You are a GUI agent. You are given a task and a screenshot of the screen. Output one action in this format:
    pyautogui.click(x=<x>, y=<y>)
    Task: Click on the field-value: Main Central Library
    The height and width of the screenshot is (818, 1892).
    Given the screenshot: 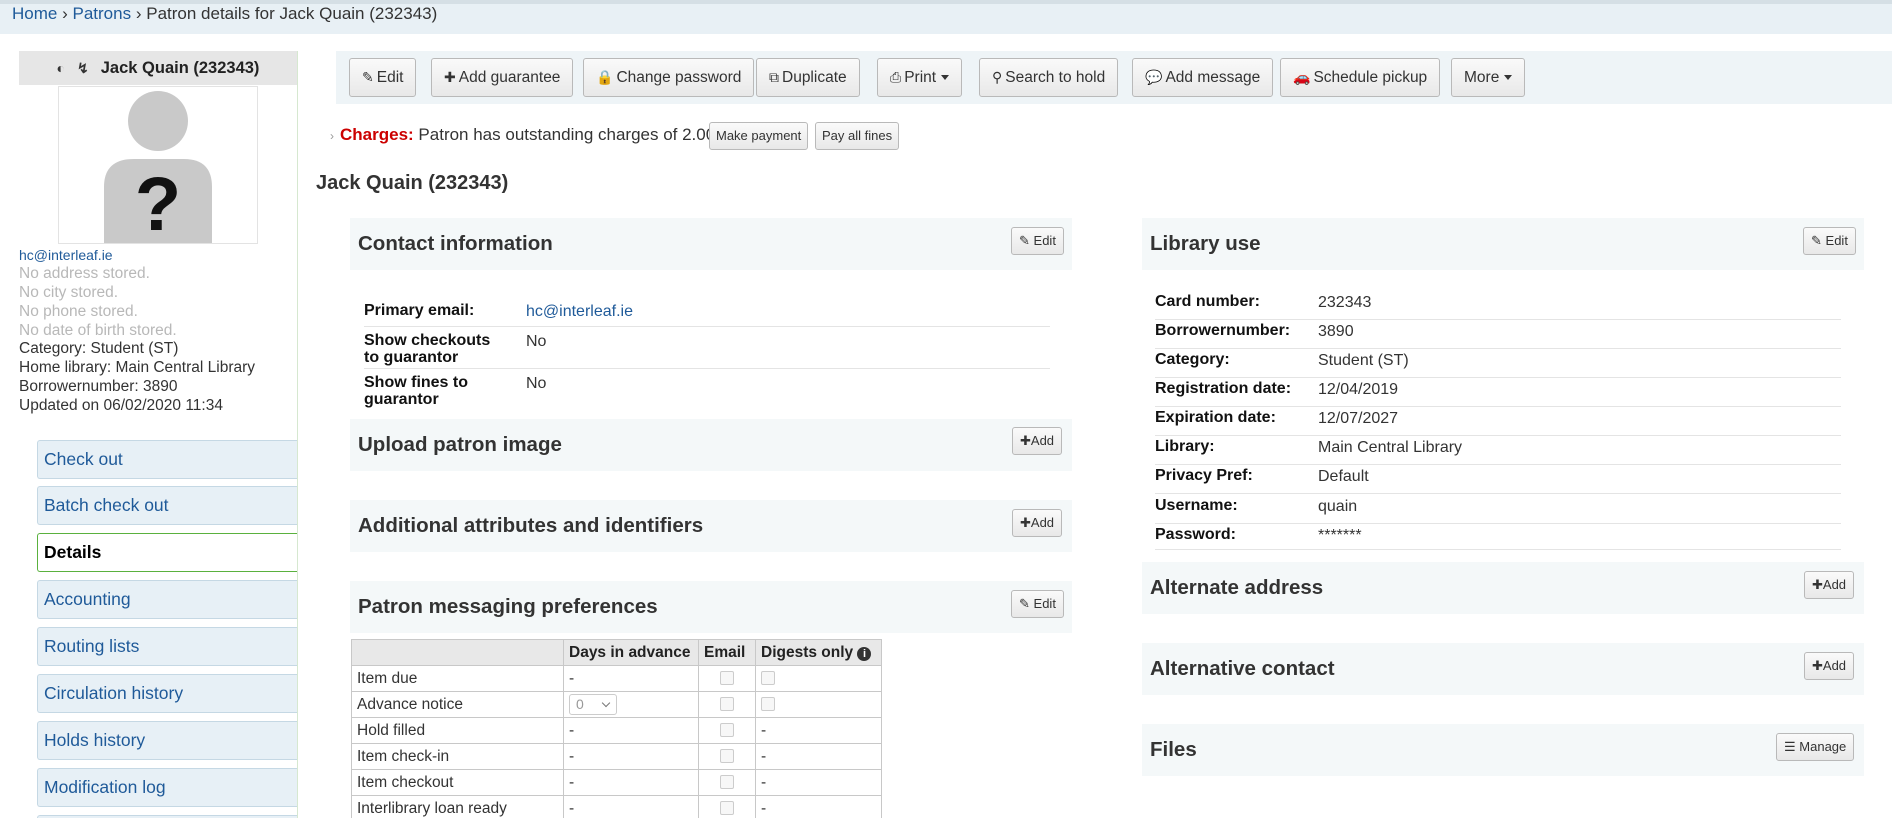 What is the action you would take?
    pyautogui.click(x=1390, y=447)
    